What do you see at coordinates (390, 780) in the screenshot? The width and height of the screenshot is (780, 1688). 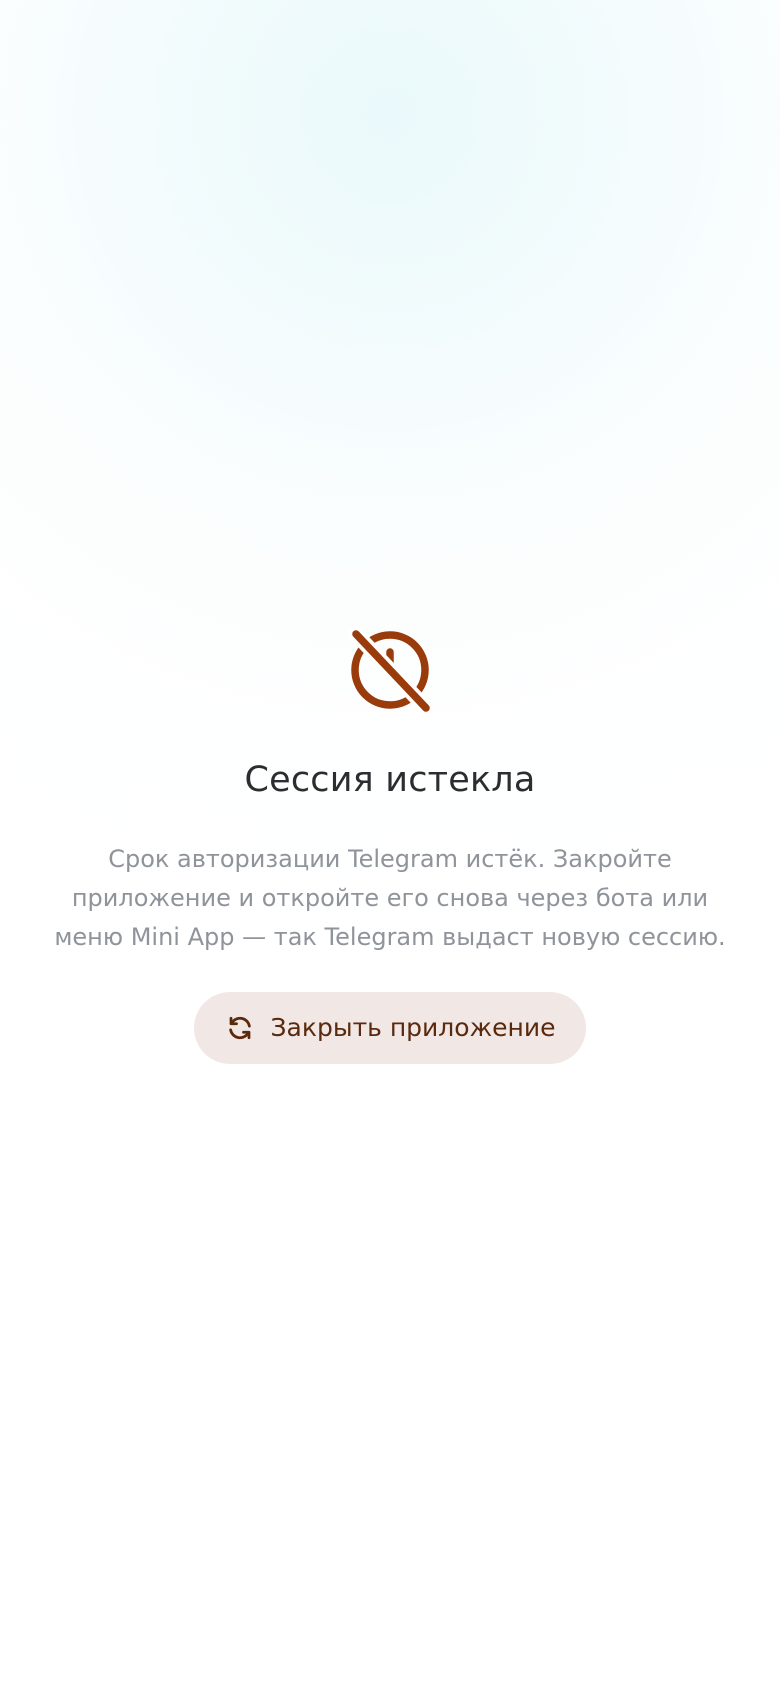 I see `page-title: Сессия истекла` at bounding box center [390, 780].